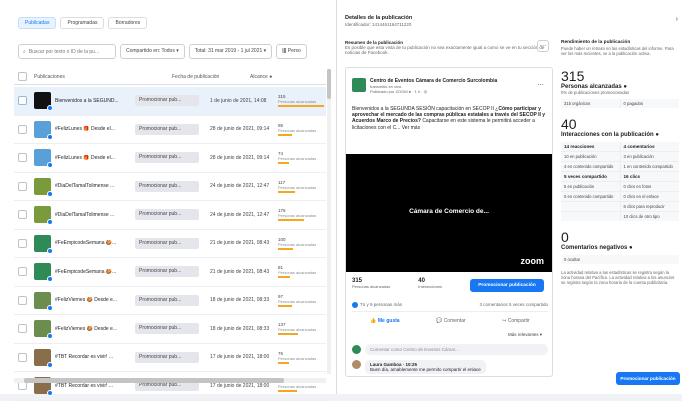 The height and width of the screenshot is (401, 682). What do you see at coordinates (329, 221) in the screenshot?
I see `vertical-scrollbar` at bounding box center [329, 221].